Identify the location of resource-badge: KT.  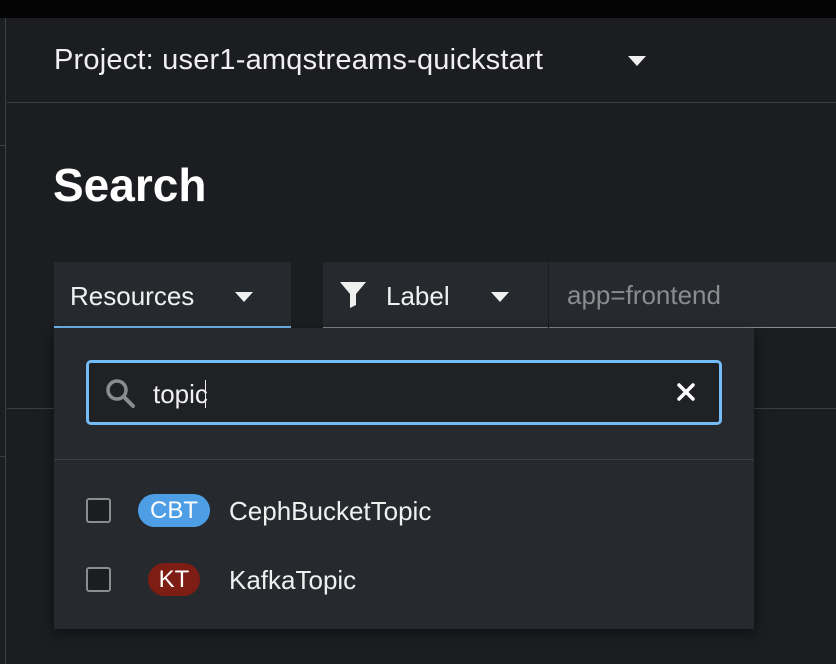
(174, 579).